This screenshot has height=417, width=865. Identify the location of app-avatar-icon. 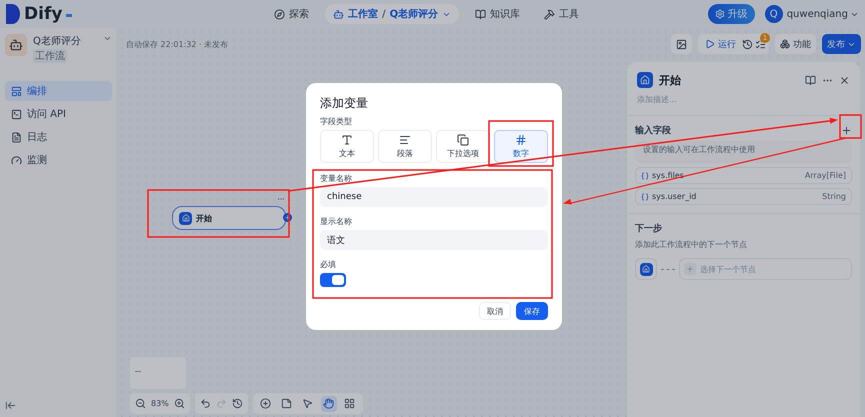
(16, 45).